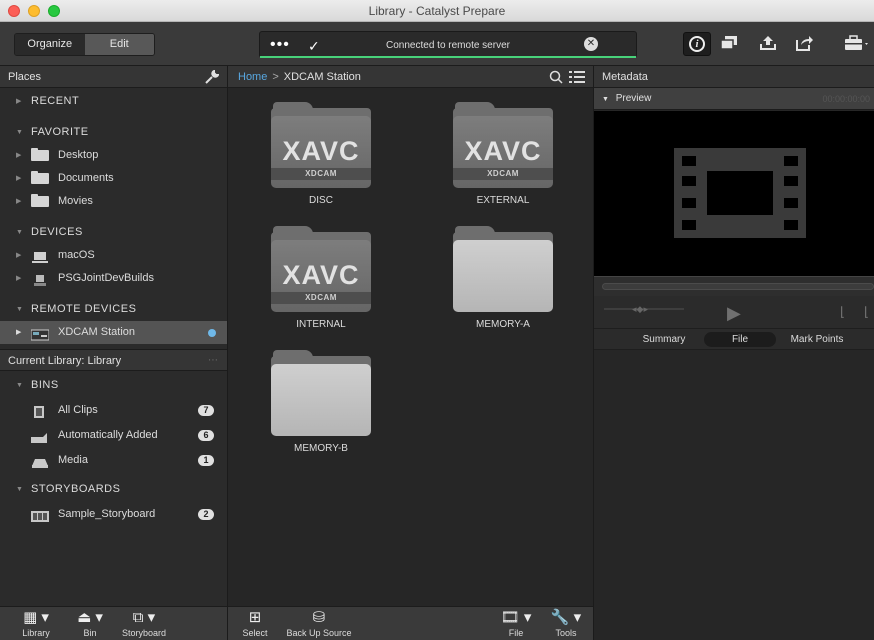 The image size is (874, 640). What do you see at coordinates (697, 44) in the screenshot?
I see `info-icon: i` at bounding box center [697, 44].